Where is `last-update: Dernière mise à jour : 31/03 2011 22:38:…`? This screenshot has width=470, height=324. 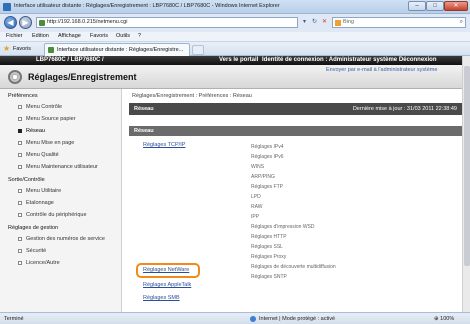
last-update: Dernière mise à jour : 31/03 2011 22:38:… is located at coordinates (404, 109).